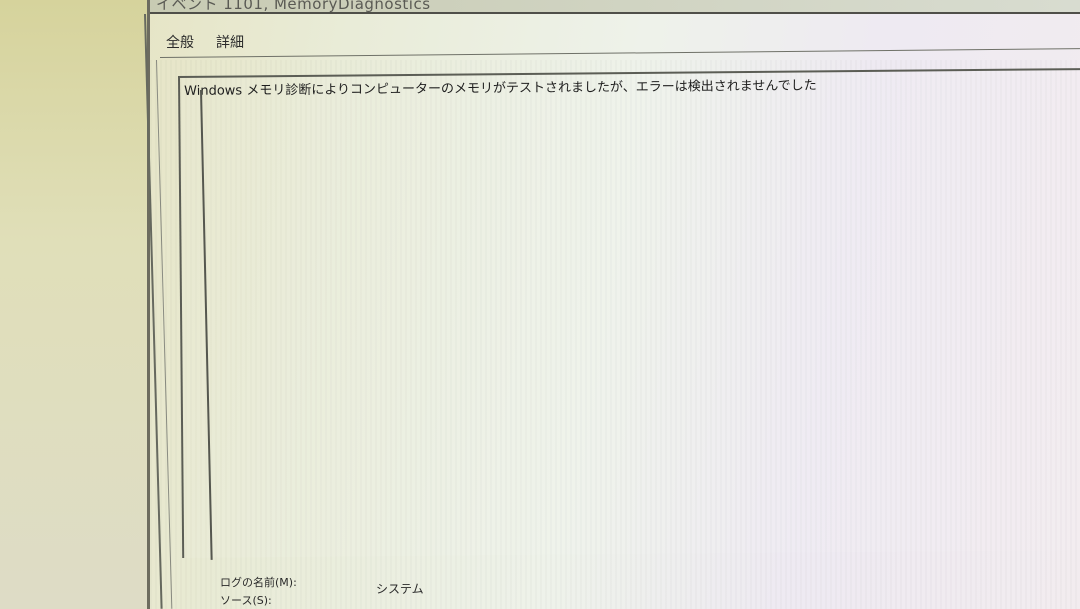 The width and height of the screenshot is (1080, 609). Describe the element at coordinates (615, 7) in the screenshot. I see `window-titlebar: イベント 1101, MemoryDiagnostics` at that location.